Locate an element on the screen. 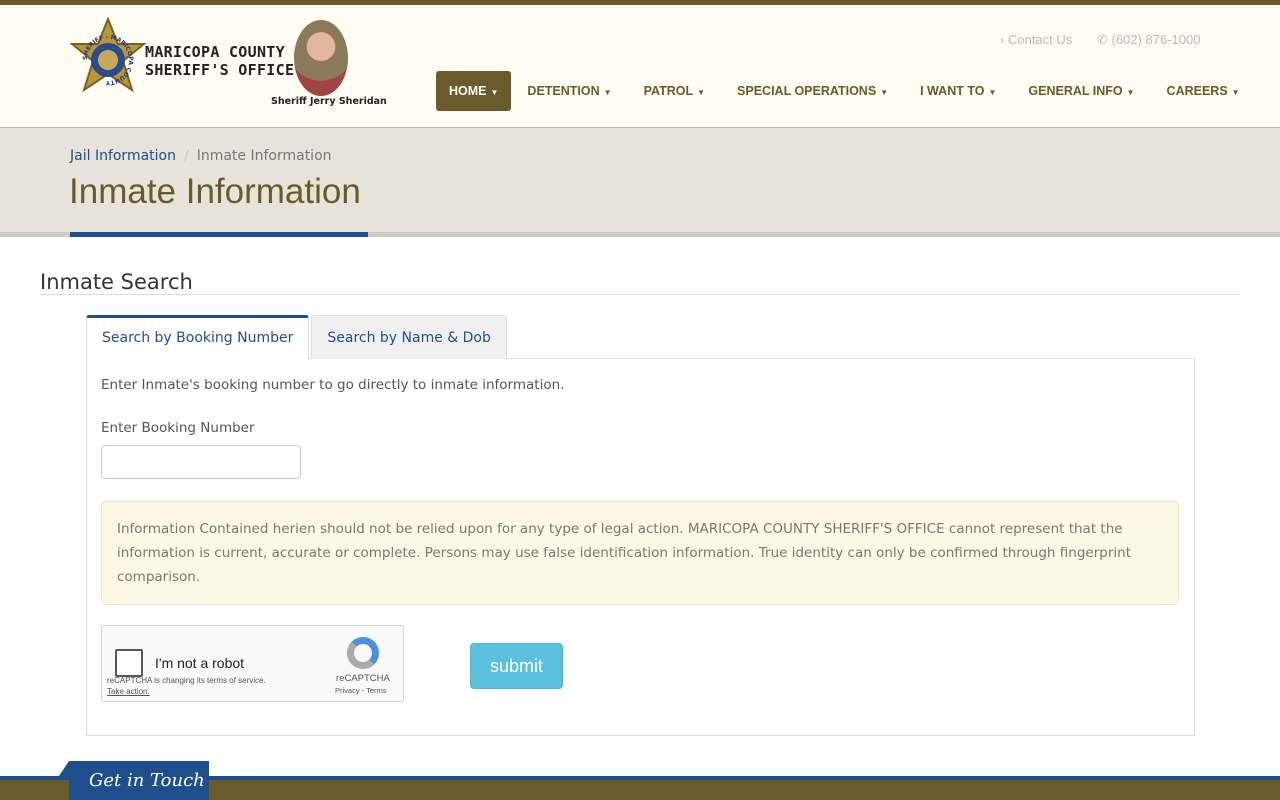 The width and height of the screenshot is (1280, 800). nav-home: HOME ▼ is located at coordinates (474, 91).